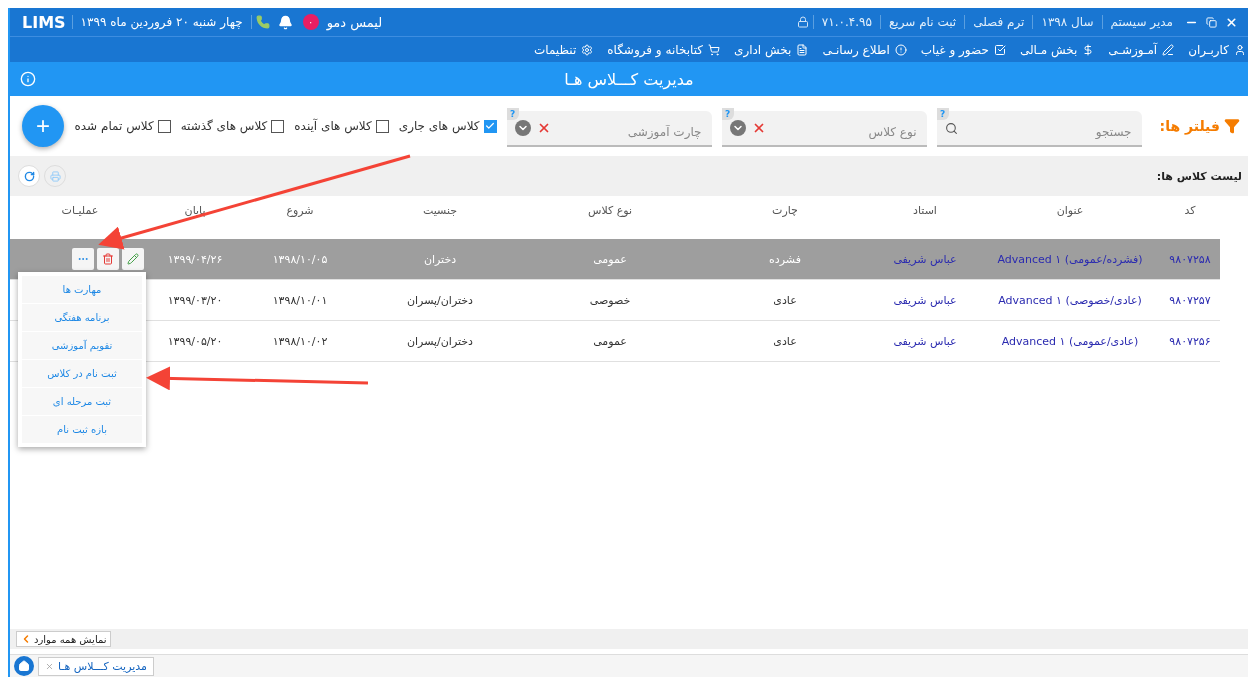 The height and width of the screenshot is (677, 1248). Describe the element at coordinates (82, 401) in the screenshot. I see `menu-entry: ثبت مرحله ای` at that location.